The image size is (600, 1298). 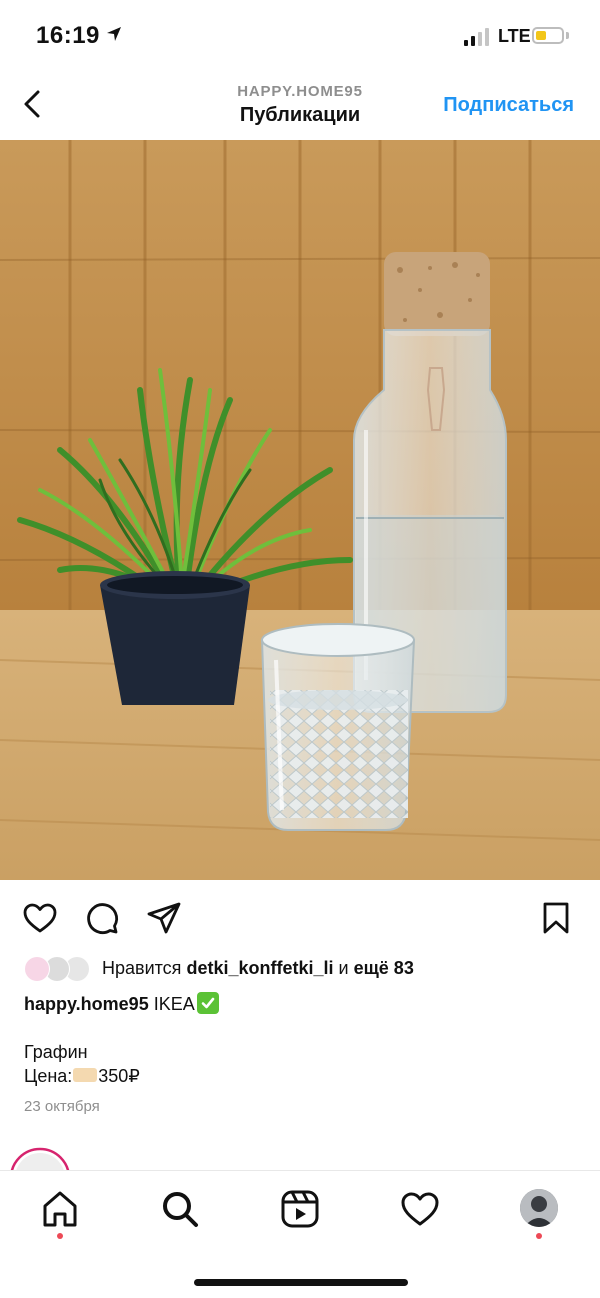 What do you see at coordinates (556, 918) in the screenshot?
I see `bookmark-icon` at bounding box center [556, 918].